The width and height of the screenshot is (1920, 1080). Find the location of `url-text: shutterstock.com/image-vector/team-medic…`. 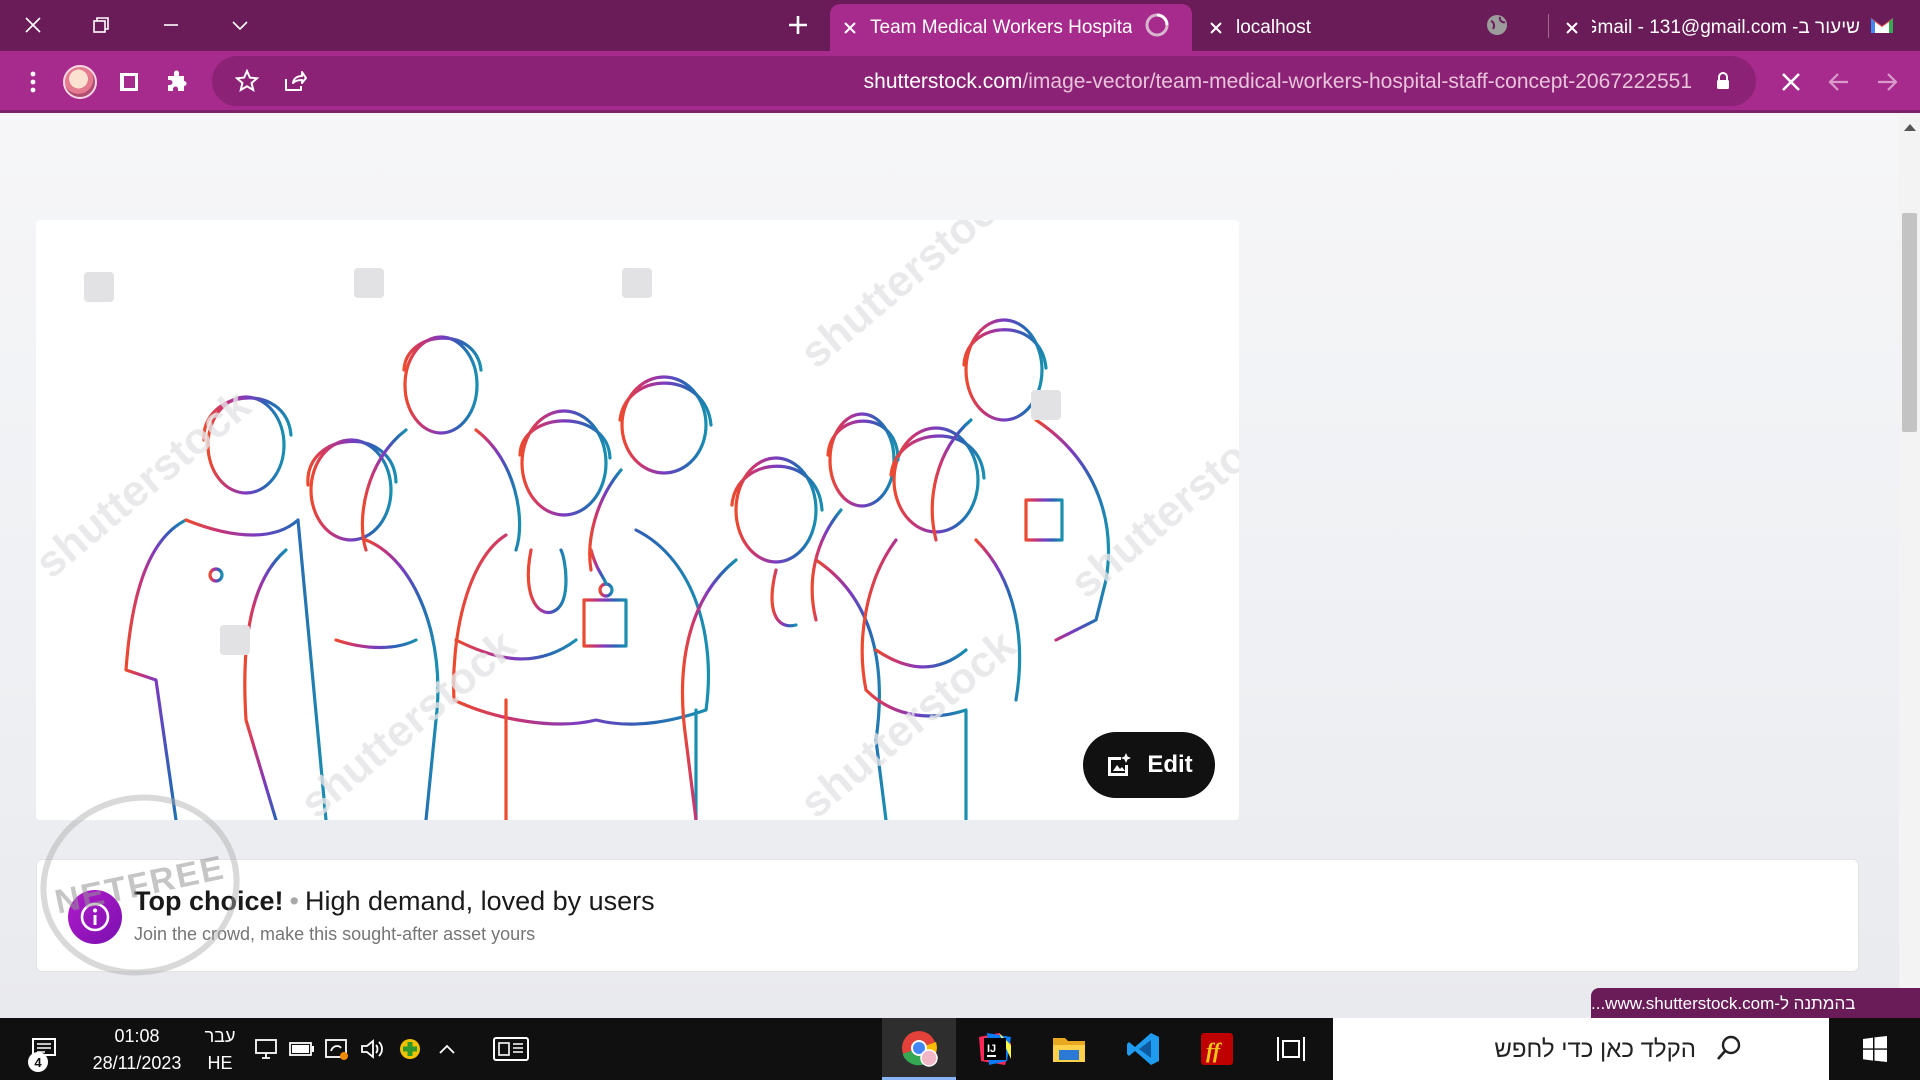

url-text: shutterstock.com/image-vector/team-medic… is located at coordinates (1278, 82).